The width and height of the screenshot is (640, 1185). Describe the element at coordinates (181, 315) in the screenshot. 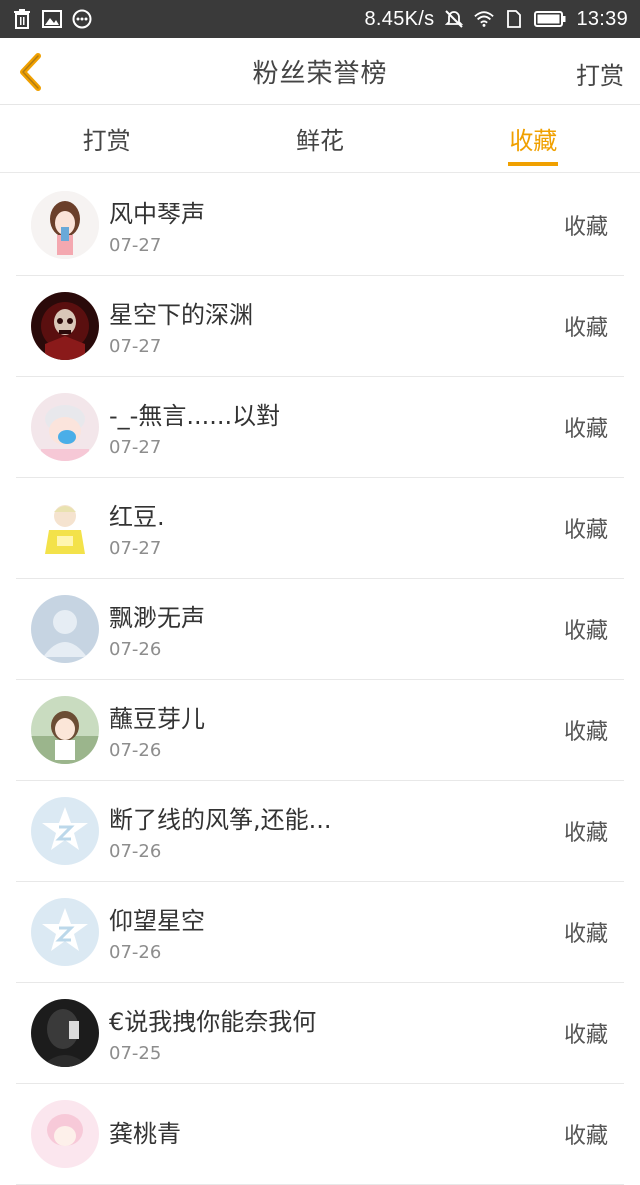

I see `user-name: 星空下的深渊` at that location.